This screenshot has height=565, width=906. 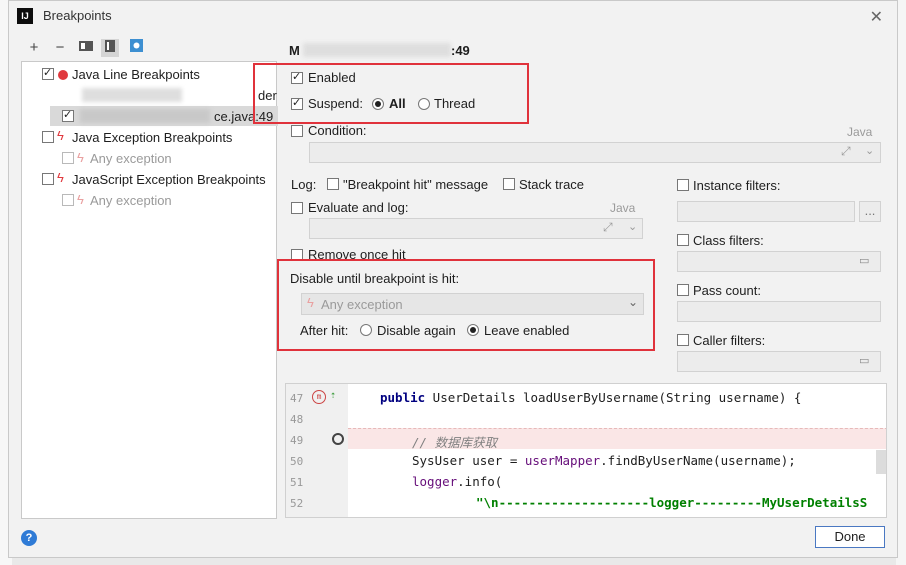 What do you see at coordinates (338, 439) in the screenshot?
I see `breakpoint-disabled-icon` at bounding box center [338, 439].